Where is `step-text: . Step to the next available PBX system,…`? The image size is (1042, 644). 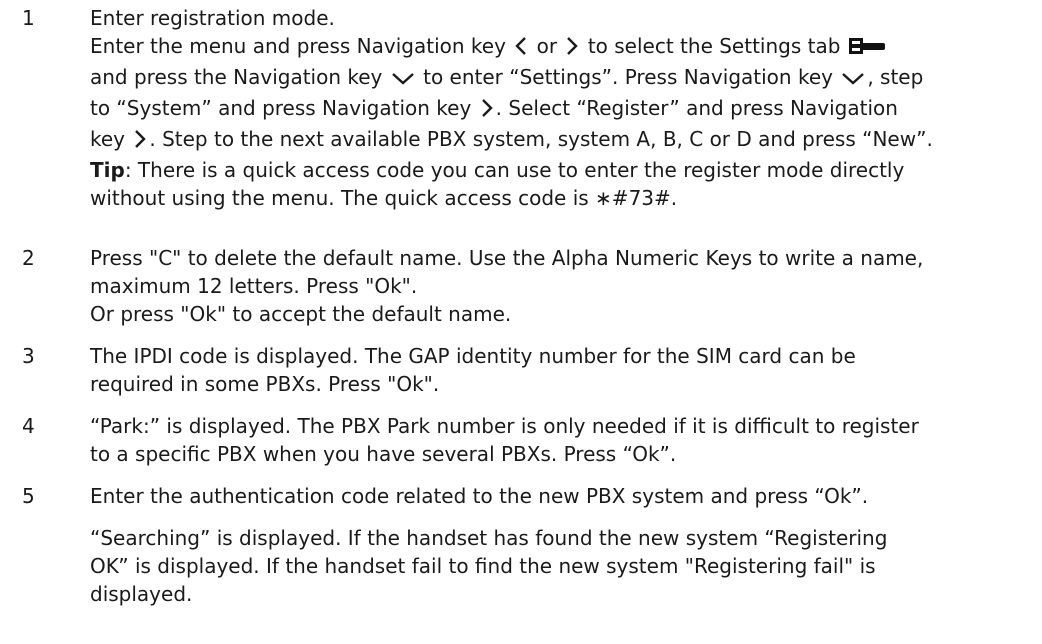
step-text: . Step to the next available PBX system,… is located at coordinates (541, 139).